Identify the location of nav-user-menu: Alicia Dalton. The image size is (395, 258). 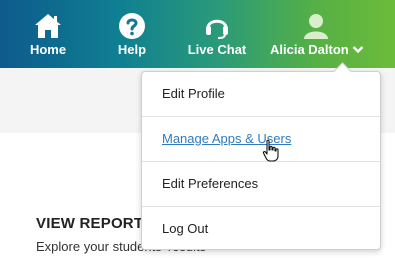
(318, 34).